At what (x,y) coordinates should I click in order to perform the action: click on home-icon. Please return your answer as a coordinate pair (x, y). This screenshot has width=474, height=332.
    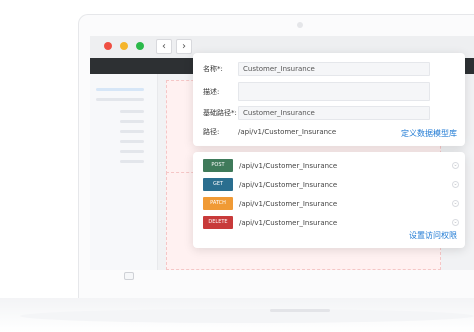
    Looking at the image, I should click on (129, 276).